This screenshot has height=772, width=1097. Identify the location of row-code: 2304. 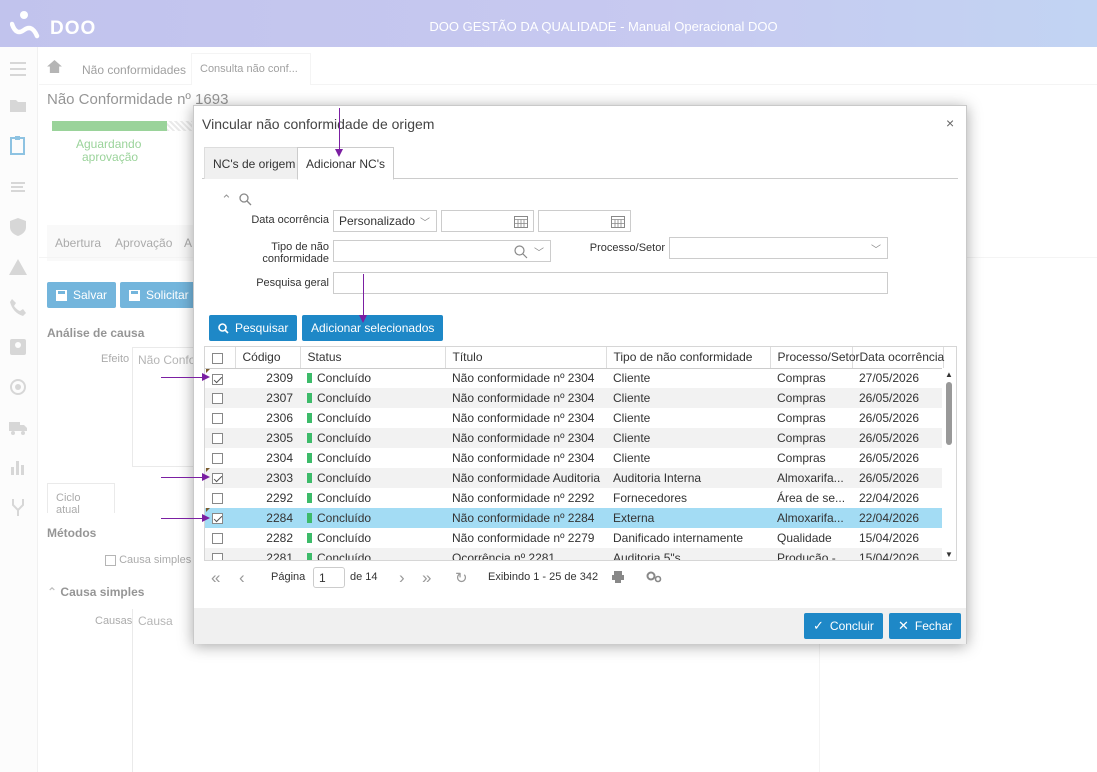
(279, 458).